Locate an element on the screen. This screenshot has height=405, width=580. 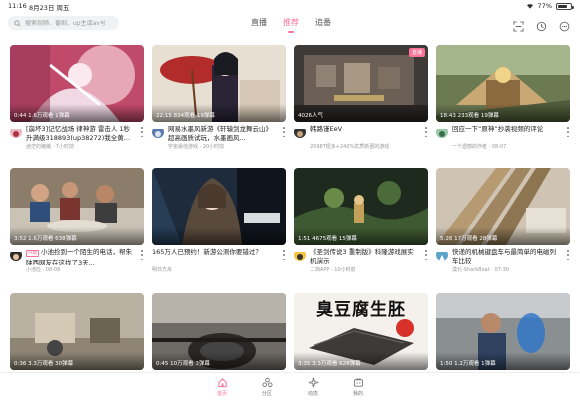
video-stats: 22:15 834观看 19弹幕 is located at coordinates (185, 116).